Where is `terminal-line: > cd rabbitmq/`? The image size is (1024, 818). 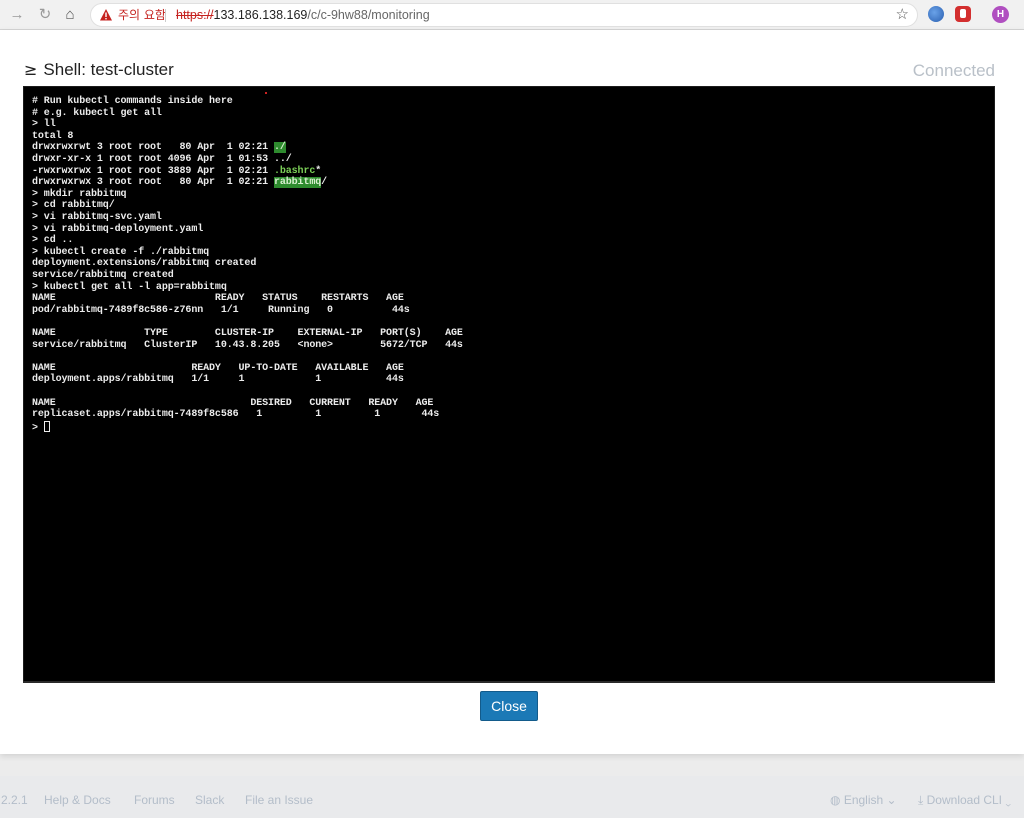 terminal-line: > cd rabbitmq/ is located at coordinates (73, 206).